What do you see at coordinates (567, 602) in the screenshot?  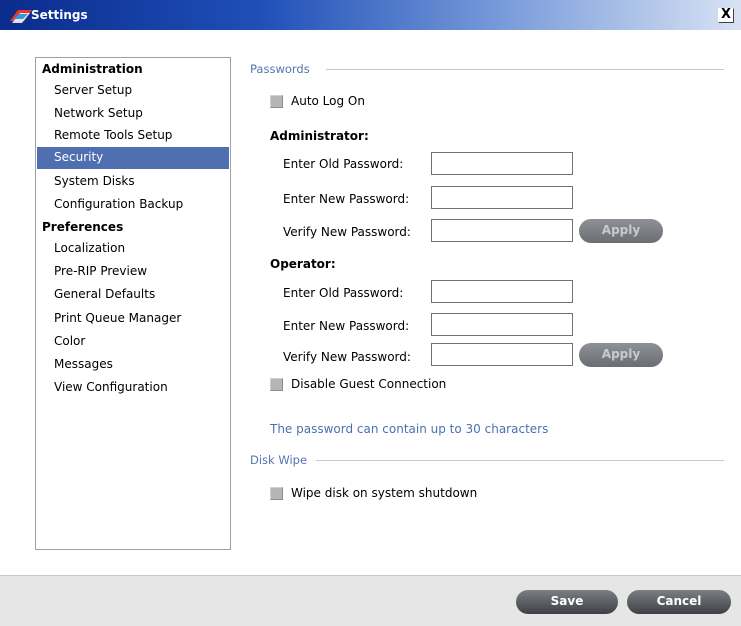 I see `save-button: Save` at bounding box center [567, 602].